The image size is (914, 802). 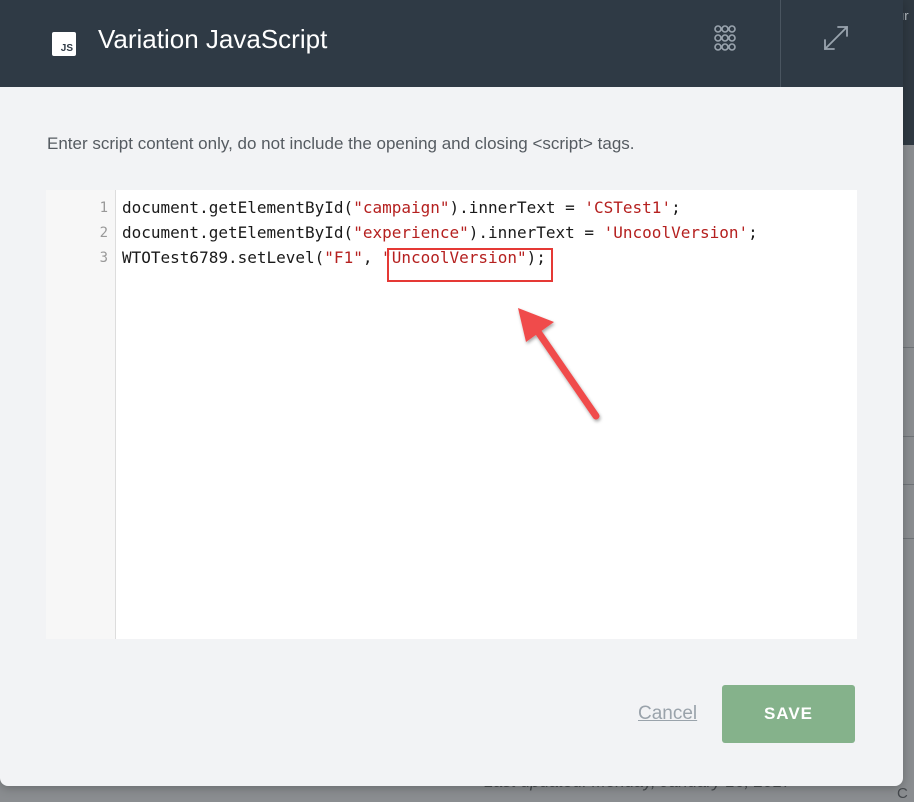 What do you see at coordinates (343, 257) in the screenshot?
I see `code-string-token: "F1"` at bounding box center [343, 257].